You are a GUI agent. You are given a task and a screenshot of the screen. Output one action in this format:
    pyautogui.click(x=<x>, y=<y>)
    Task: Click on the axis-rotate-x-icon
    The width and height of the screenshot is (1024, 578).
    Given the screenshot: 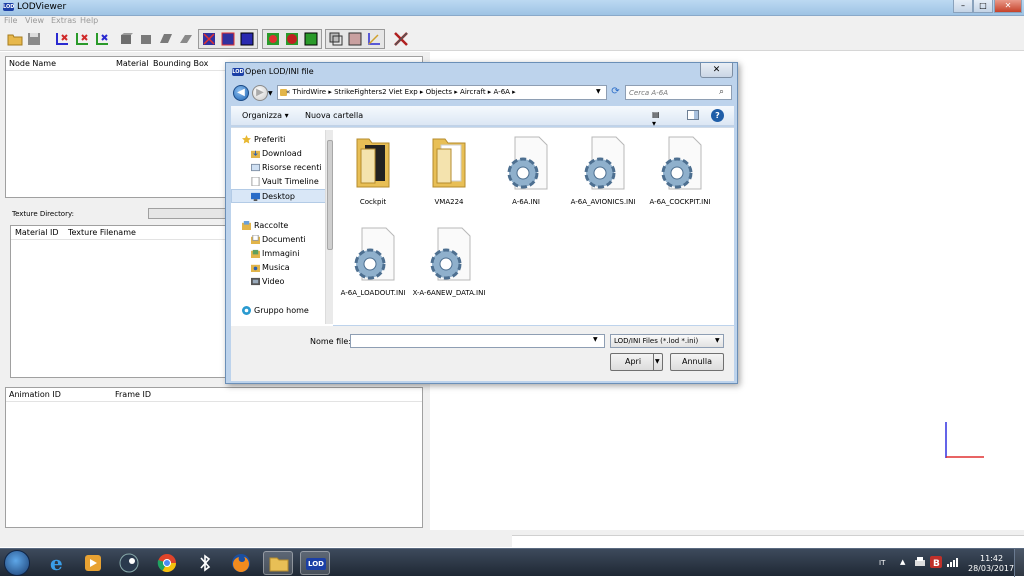 What is the action you would take?
    pyautogui.click(x=62, y=39)
    